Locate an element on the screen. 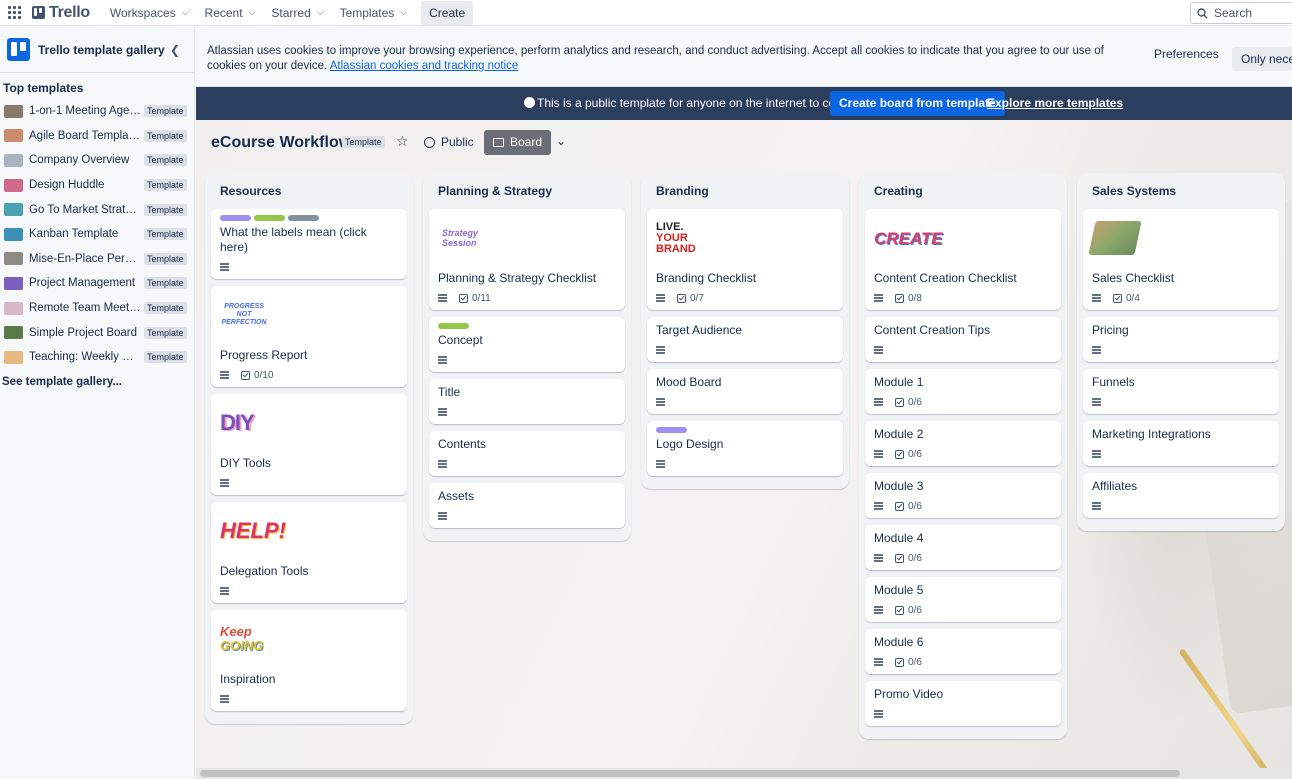  explore-more-templates-link: Explore more templates is located at coordinates (1055, 103).